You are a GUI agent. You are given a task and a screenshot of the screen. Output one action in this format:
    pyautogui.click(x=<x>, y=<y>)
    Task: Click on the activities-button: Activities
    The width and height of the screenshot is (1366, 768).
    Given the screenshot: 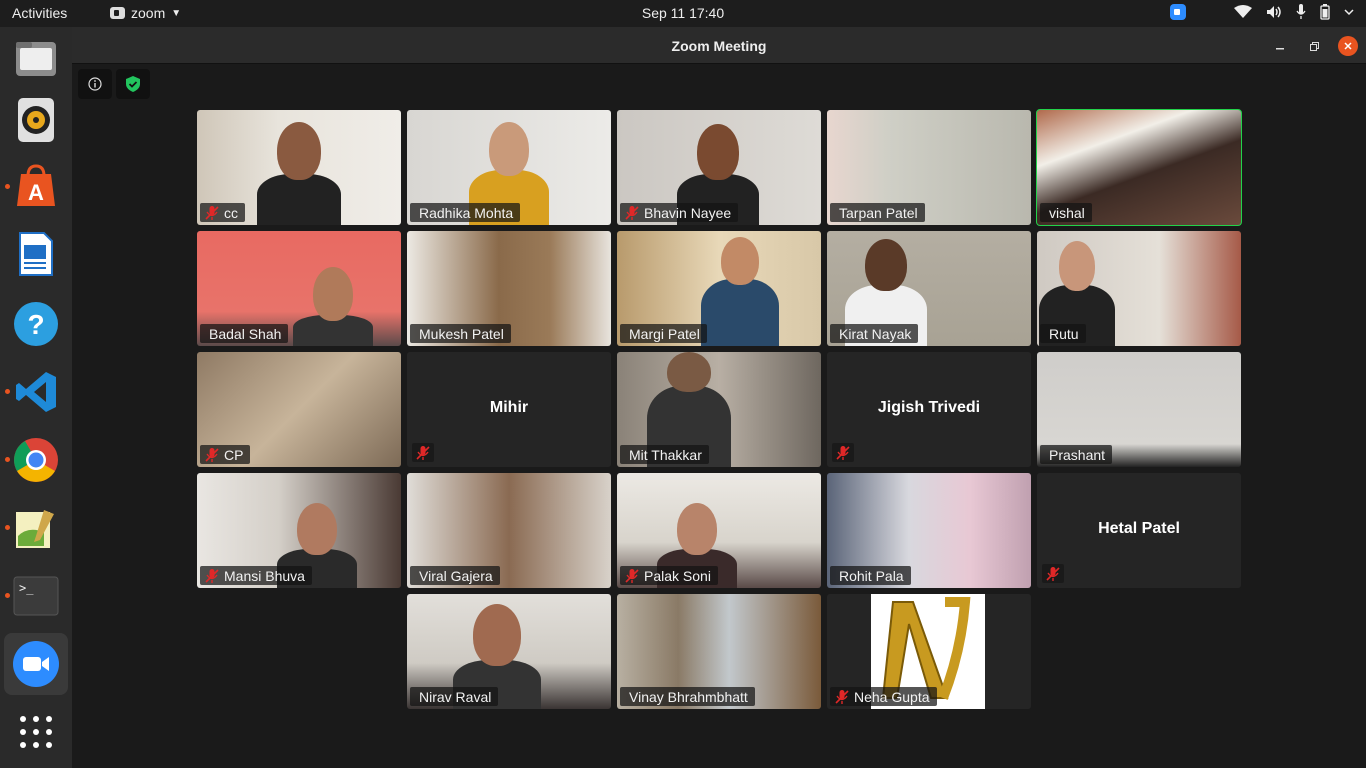 What is the action you would take?
    pyautogui.click(x=39, y=13)
    